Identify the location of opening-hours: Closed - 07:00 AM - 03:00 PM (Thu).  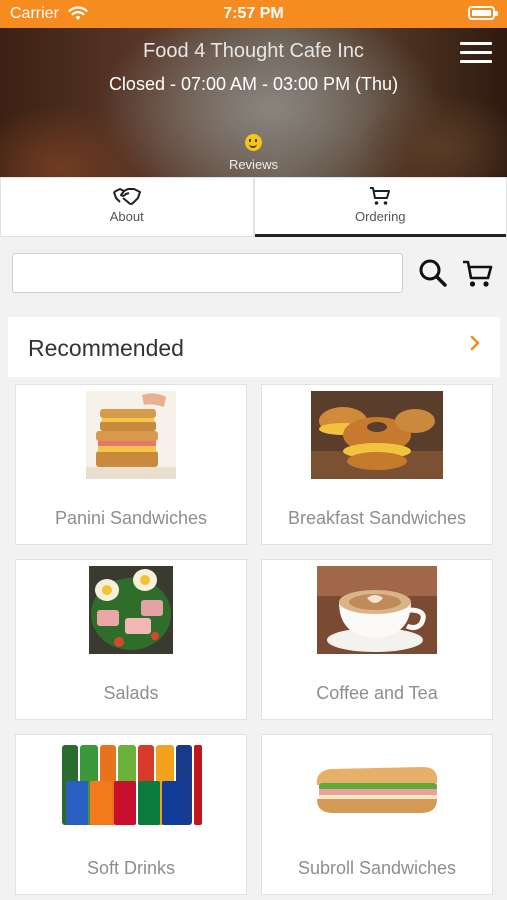
(253, 84).